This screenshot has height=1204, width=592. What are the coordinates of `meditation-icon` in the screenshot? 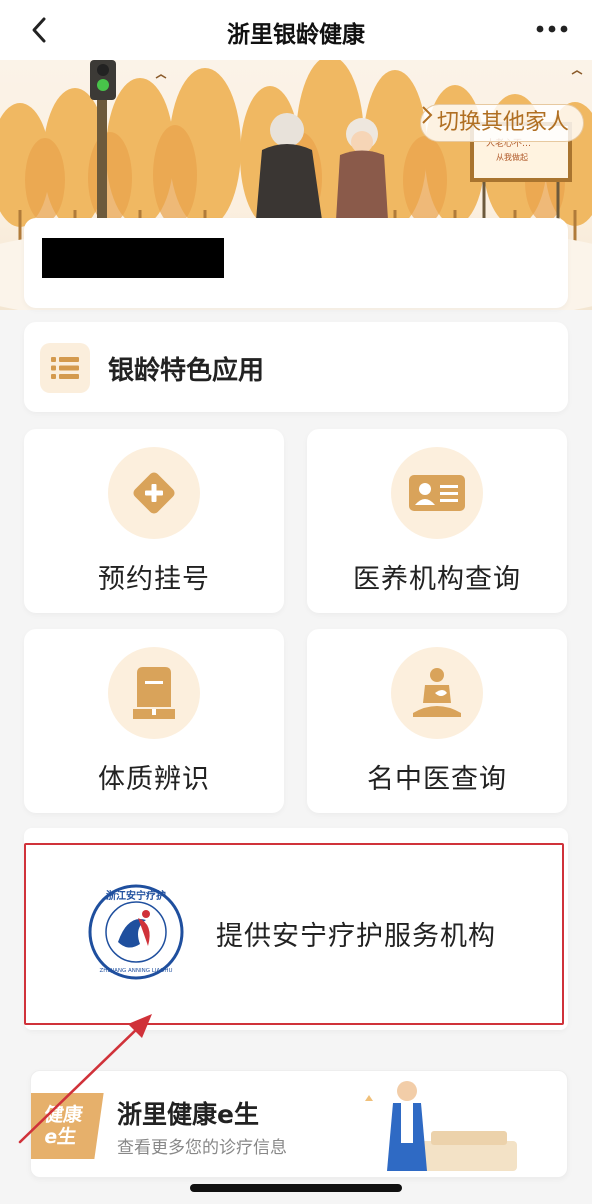 It's located at (437, 693).